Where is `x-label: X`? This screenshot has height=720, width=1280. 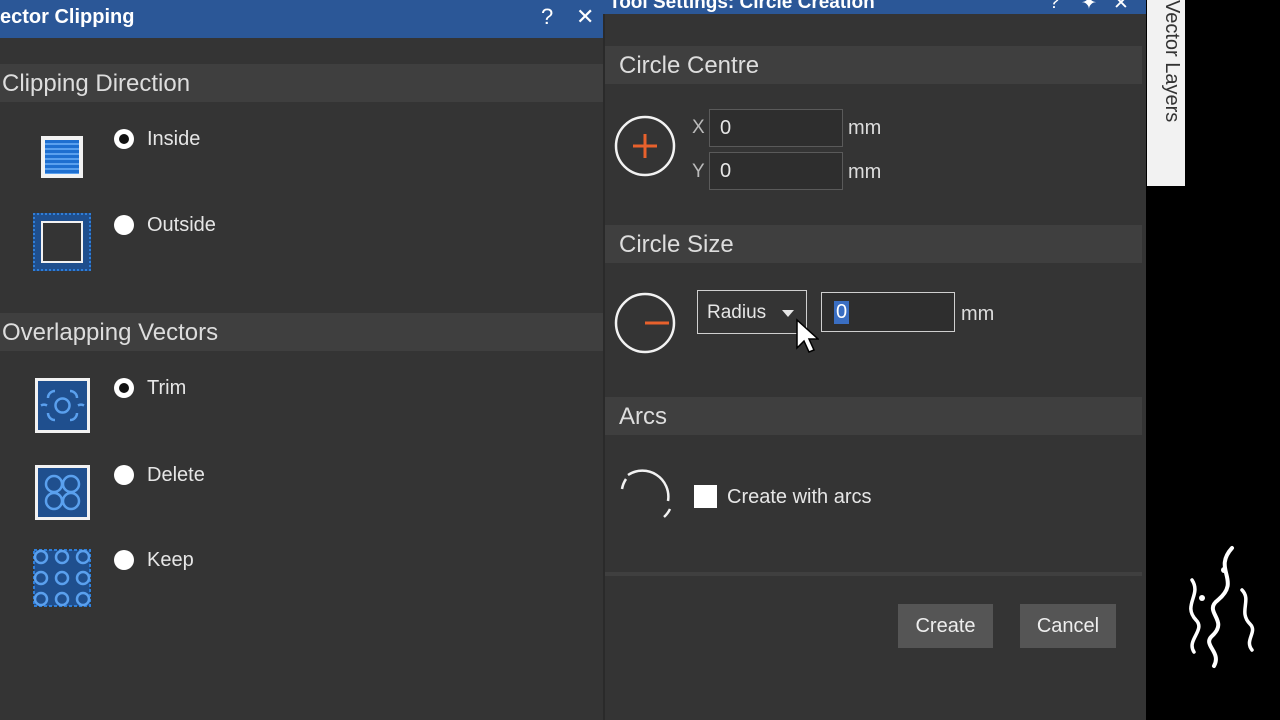 x-label: X is located at coordinates (698, 127).